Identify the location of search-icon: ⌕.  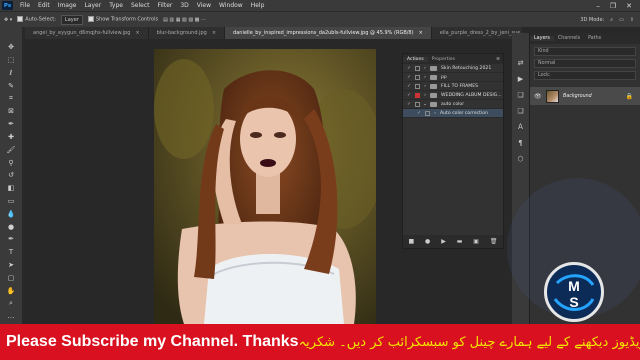
(611, 20).